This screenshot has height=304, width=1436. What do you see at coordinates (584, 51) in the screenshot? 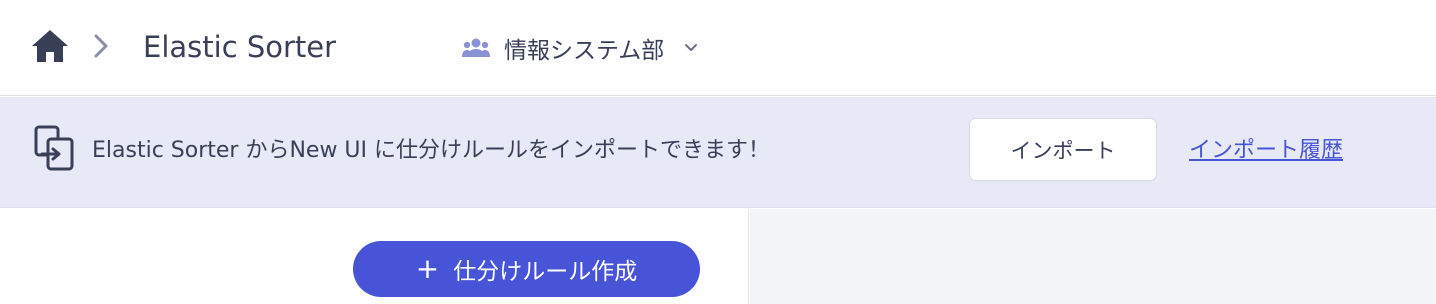
I see `group-selector-label: 情報システム部` at bounding box center [584, 51].